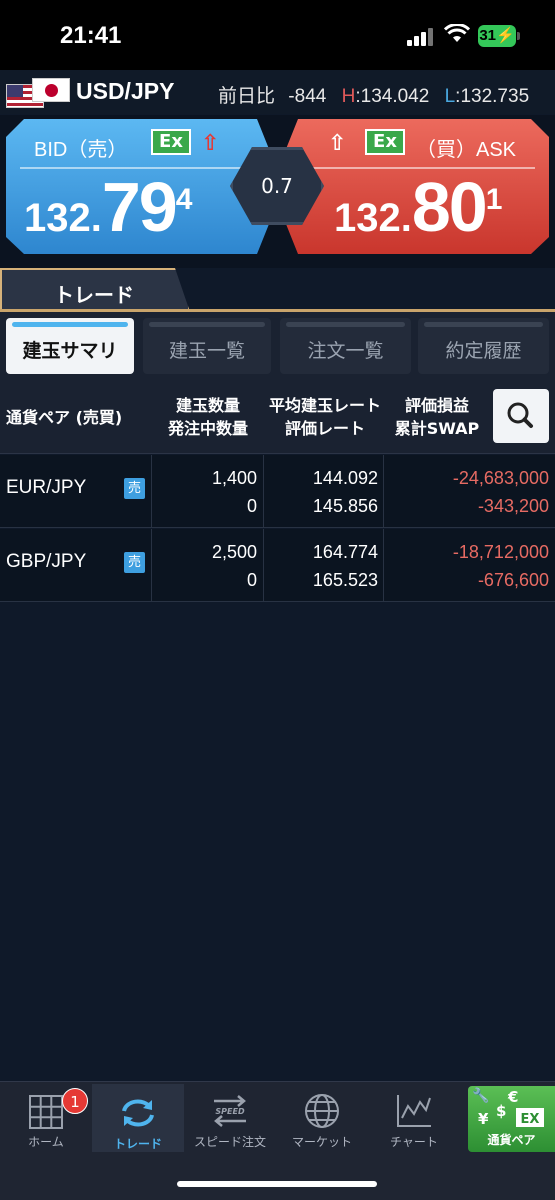  What do you see at coordinates (530, 1119) in the screenshot?
I see `svg-text: EX` at bounding box center [530, 1119].